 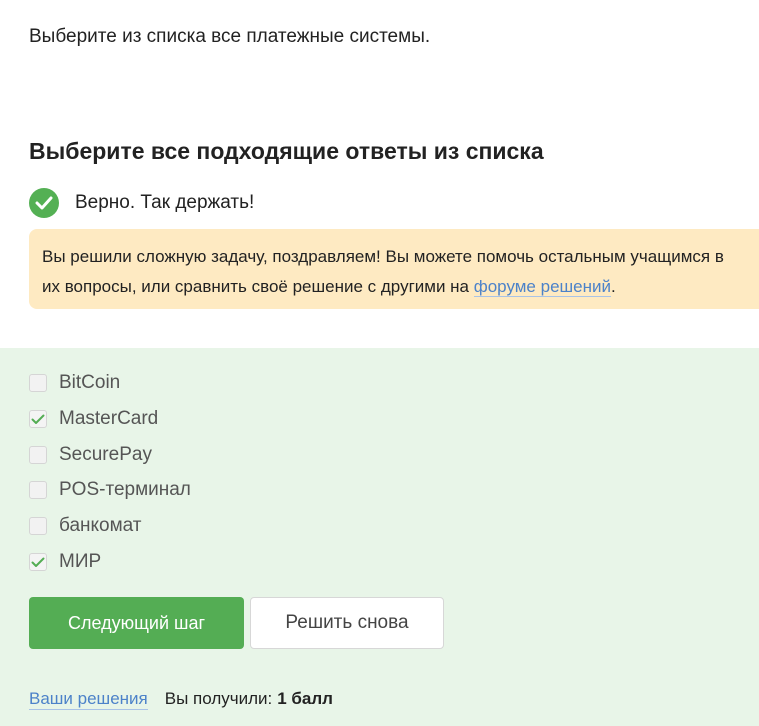 What do you see at coordinates (305, 698) in the screenshot?
I see `score-value: 1 балл` at bounding box center [305, 698].